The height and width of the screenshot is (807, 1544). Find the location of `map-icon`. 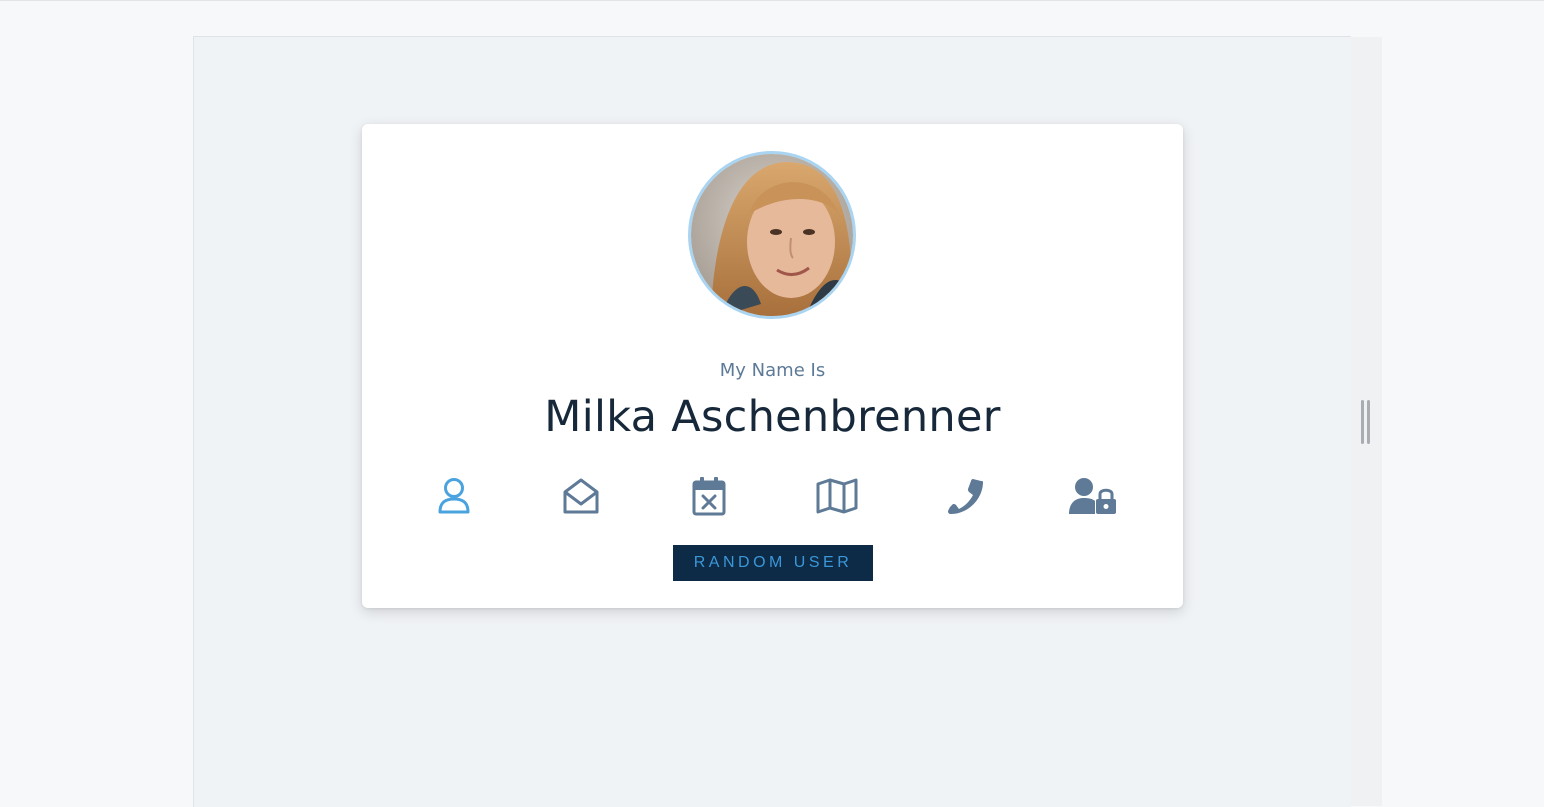

map-icon is located at coordinates (837, 496).